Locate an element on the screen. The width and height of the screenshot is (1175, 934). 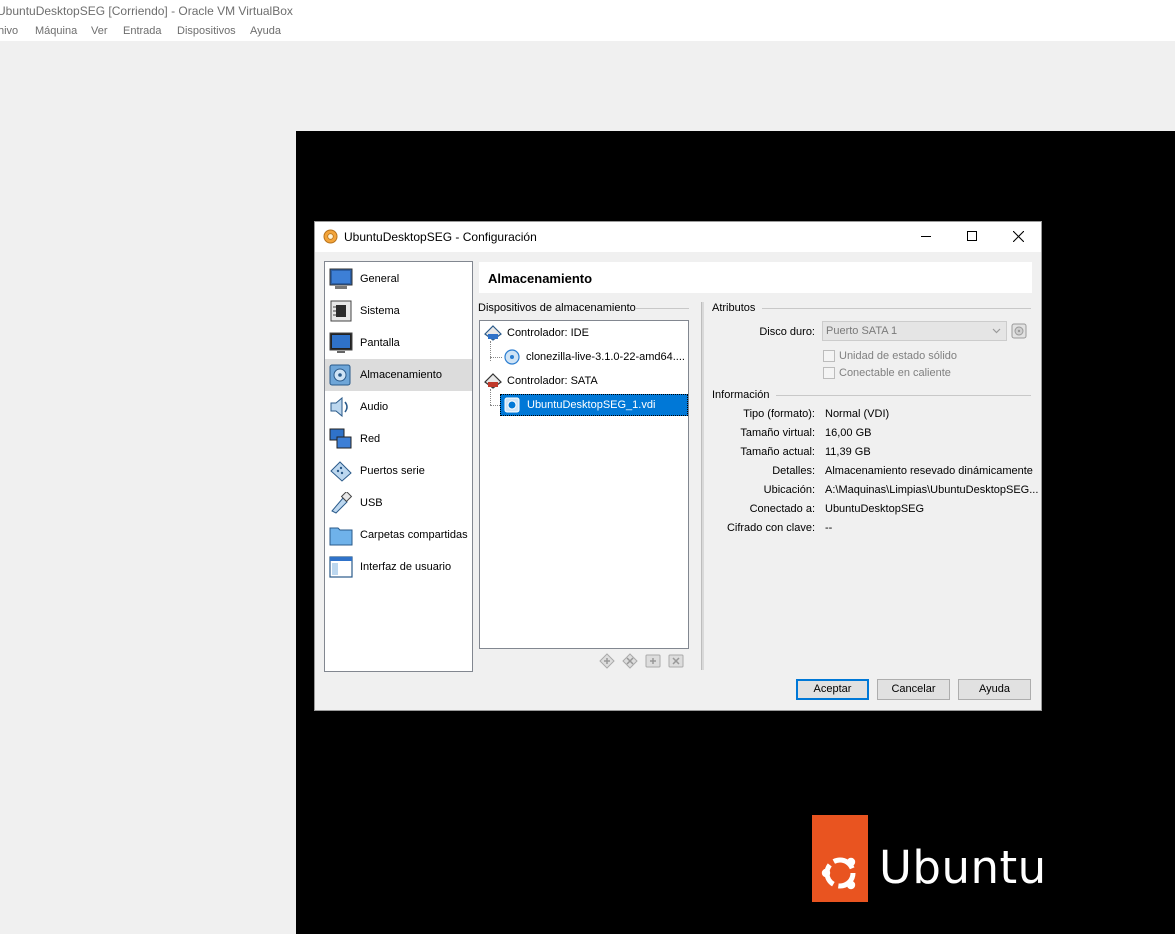
info-value-virtual-size: 16,00 GB is located at coordinates (848, 433).